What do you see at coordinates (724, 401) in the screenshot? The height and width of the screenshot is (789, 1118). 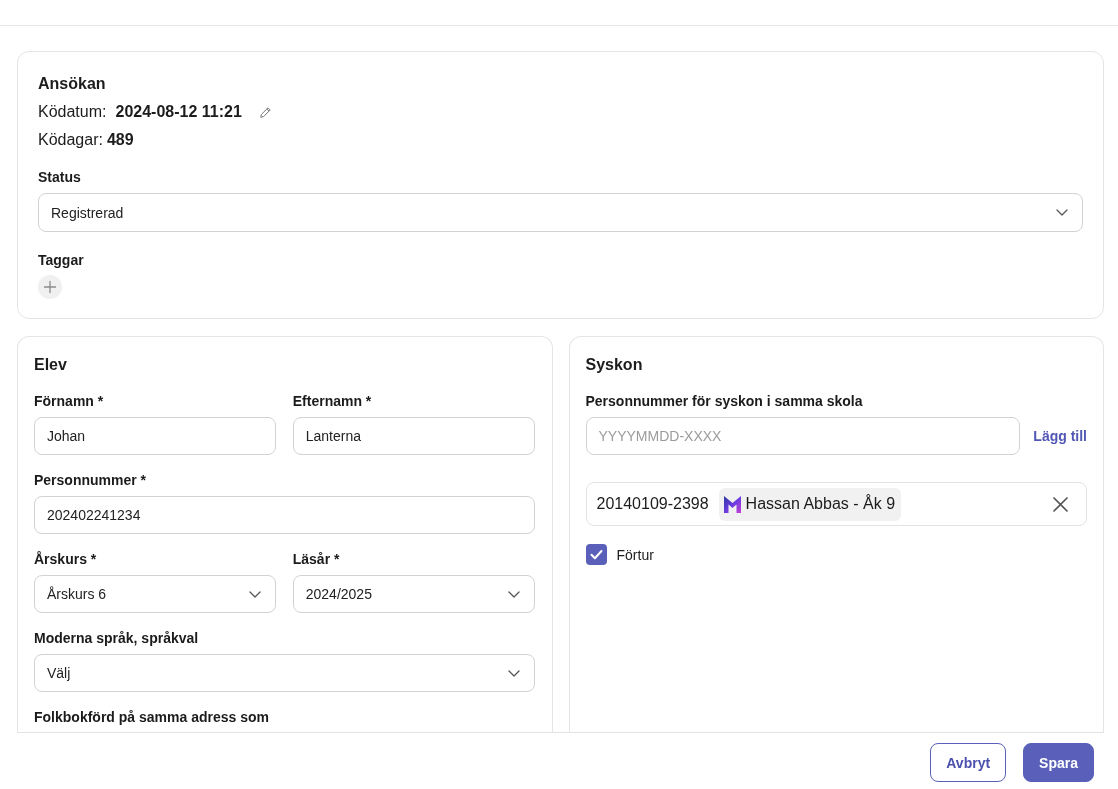 I see `field-label: Personnummer för syskon i samma skola` at bounding box center [724, 401].